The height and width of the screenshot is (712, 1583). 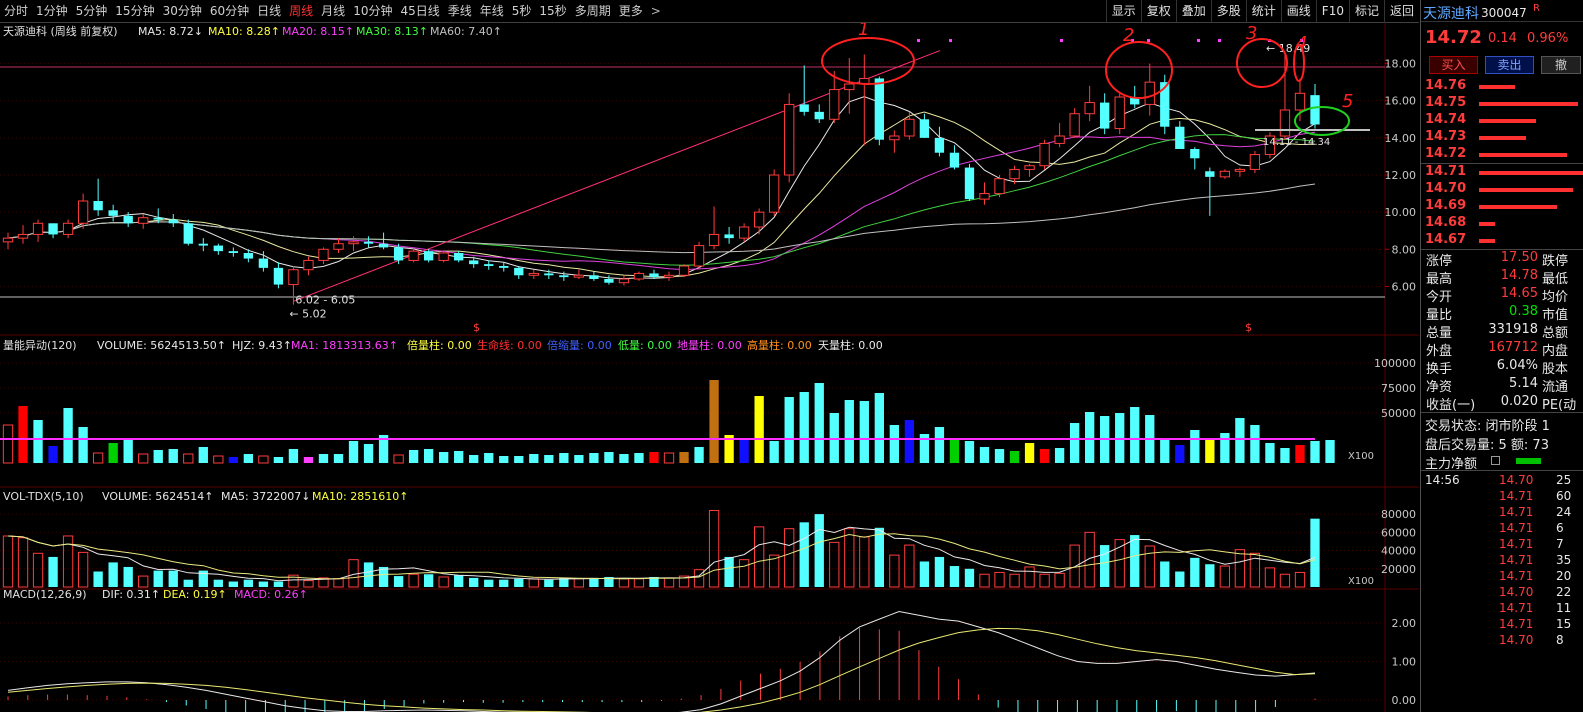 I want to click on period-tab: 周线, so click(x=301, y=11).